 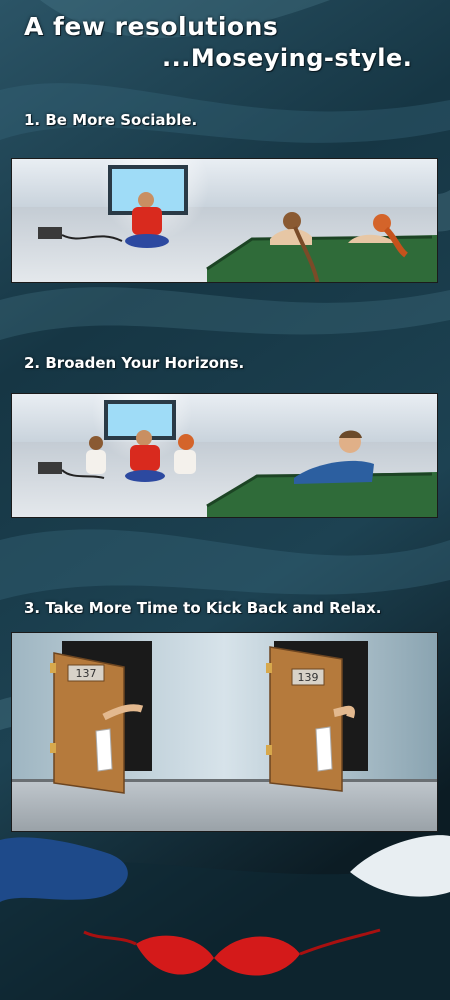 What do you see at coordinates (308, 677) in the screenshot?
I see `door-number-139: 139` at bounding box center [308, 677].